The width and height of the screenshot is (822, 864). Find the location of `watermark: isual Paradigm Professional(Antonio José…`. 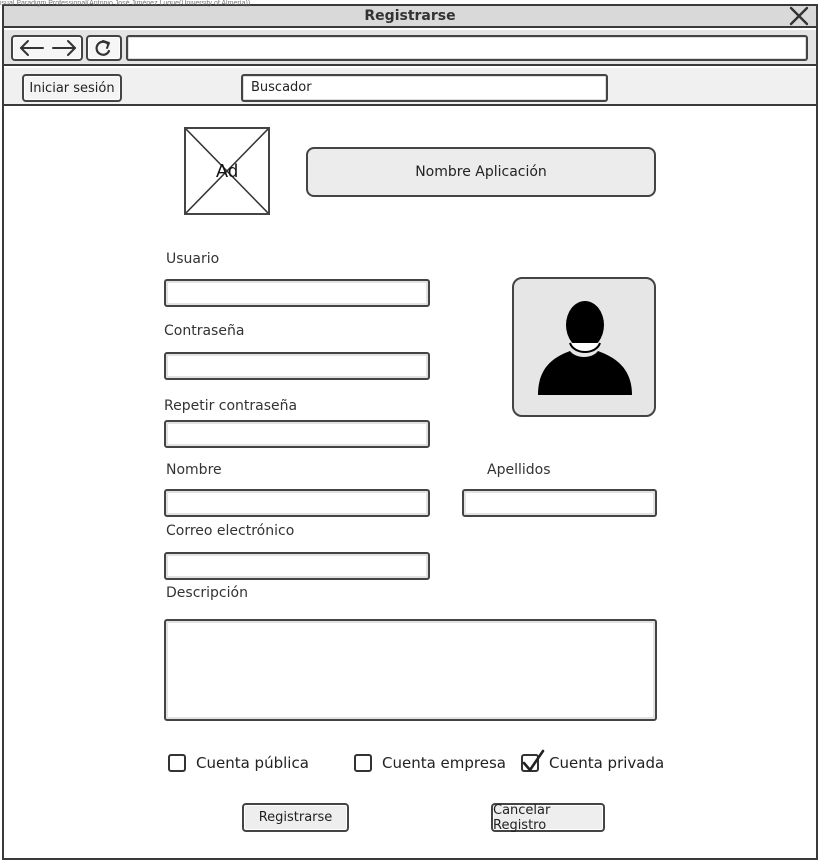

watermark: isual Paradigm Professional(Antonio José… is located at coordinates (125, 3).